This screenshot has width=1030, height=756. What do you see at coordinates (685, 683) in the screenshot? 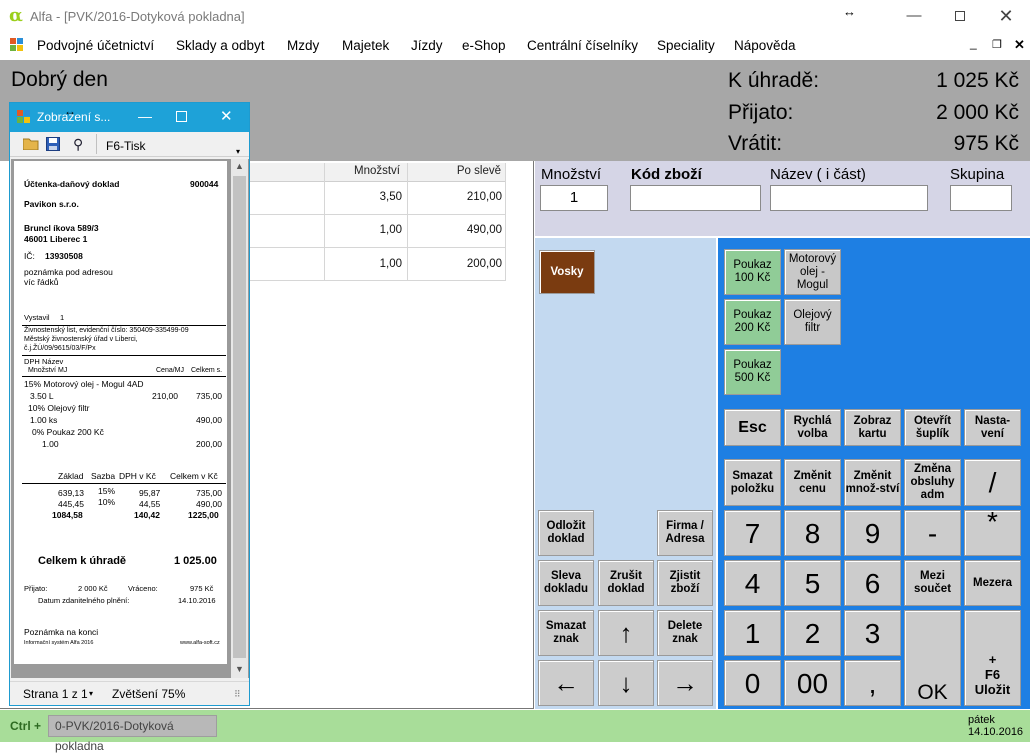
I see `arrow-right-icon: →` at bounding box center [685, 683].